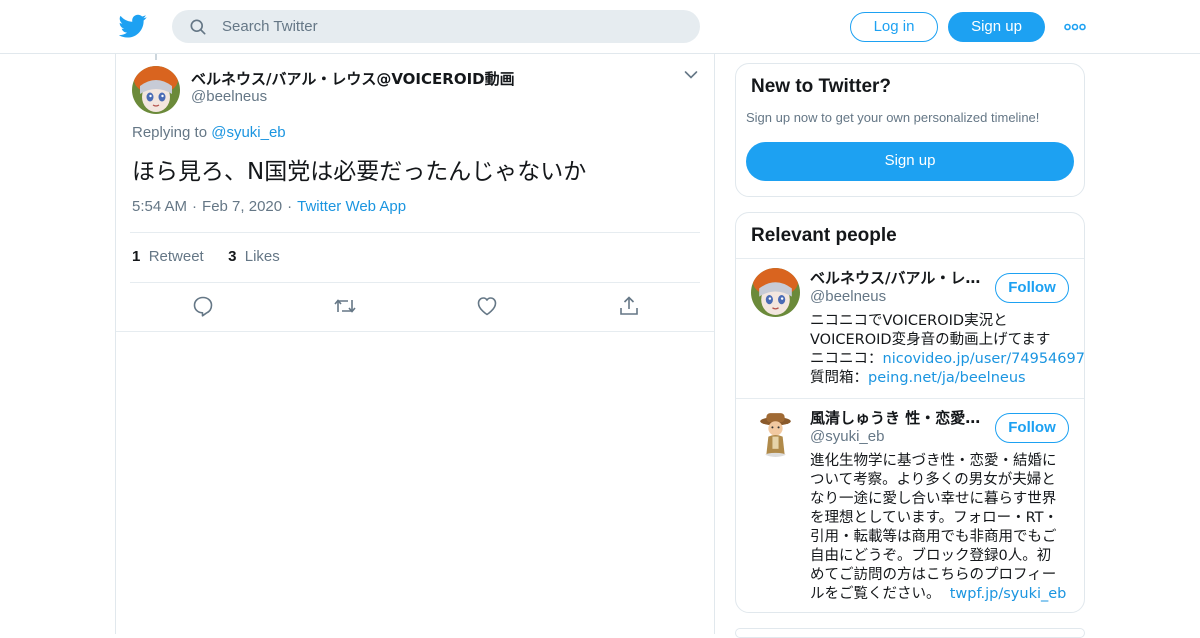  Describe the element at coordinates (133, 26) in the screenshot. I see `twitter-bird-icon` at that location.